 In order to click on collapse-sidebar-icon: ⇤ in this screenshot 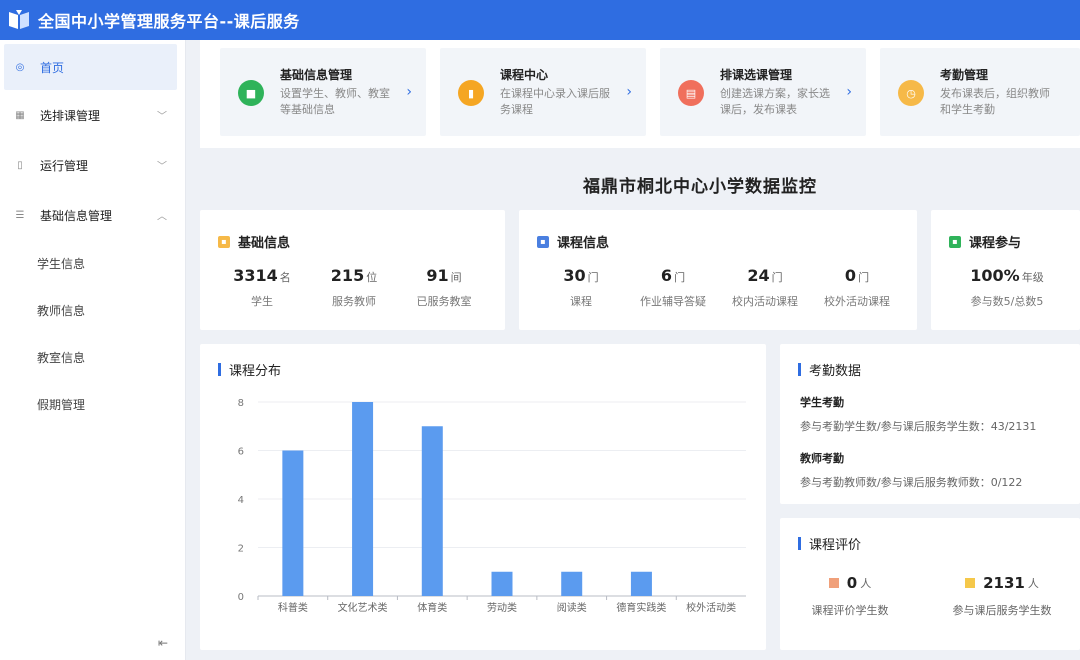, I will do `click(163, 643)`.